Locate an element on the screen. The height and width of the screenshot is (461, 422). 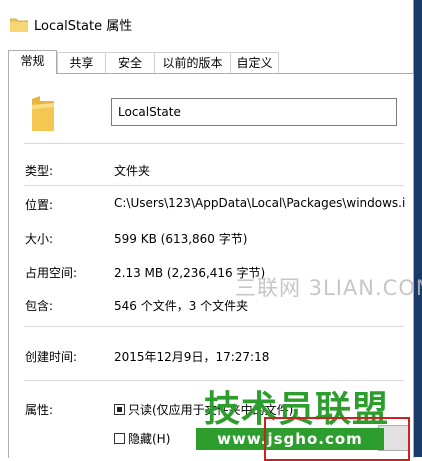
size-value: 599 KB (613,860 字节) is located at coordinates (181, 239).